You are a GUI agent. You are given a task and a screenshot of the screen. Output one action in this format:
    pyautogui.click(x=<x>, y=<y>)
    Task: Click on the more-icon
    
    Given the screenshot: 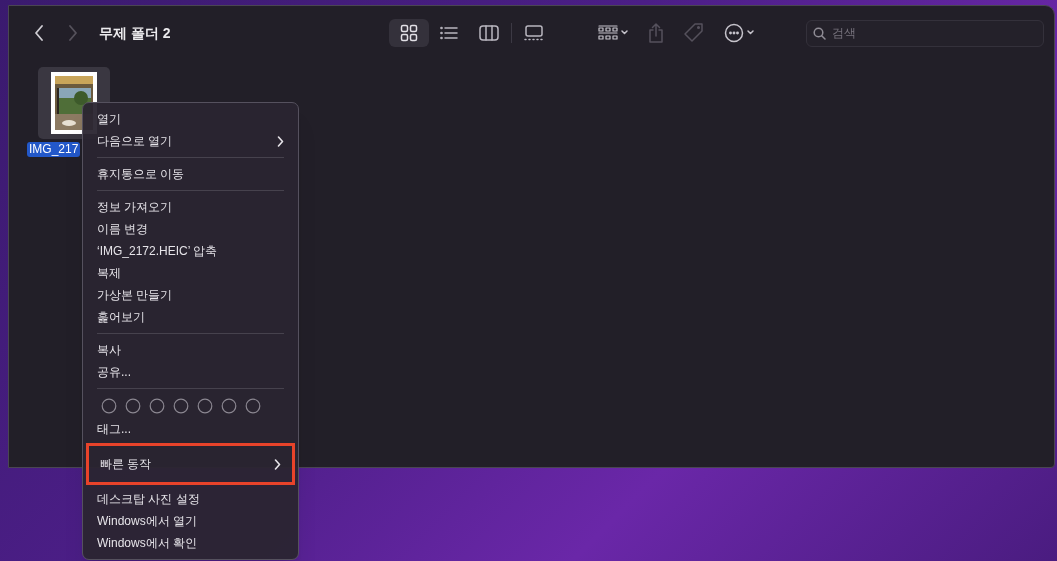 What is the action you would take?
    pyautogui.click(x=740, y=33)
    